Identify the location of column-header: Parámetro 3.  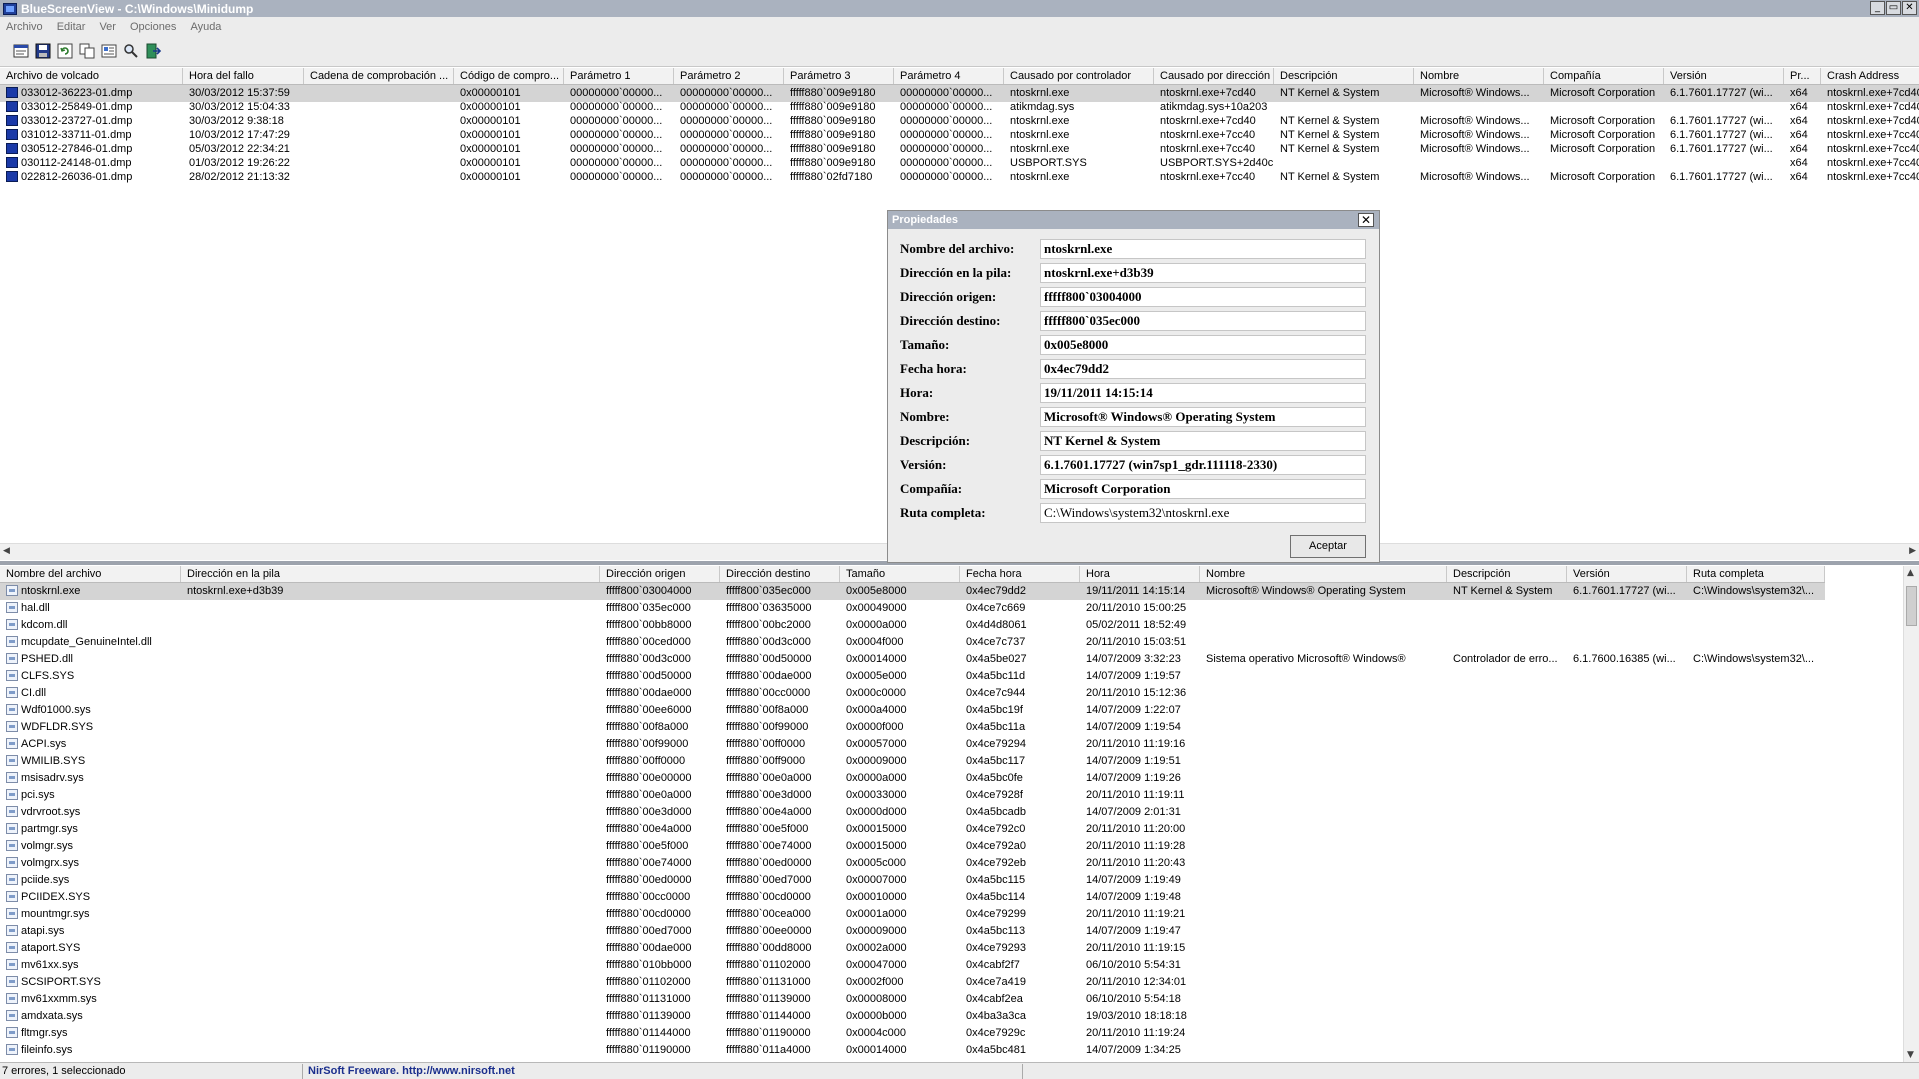
(839, 76).